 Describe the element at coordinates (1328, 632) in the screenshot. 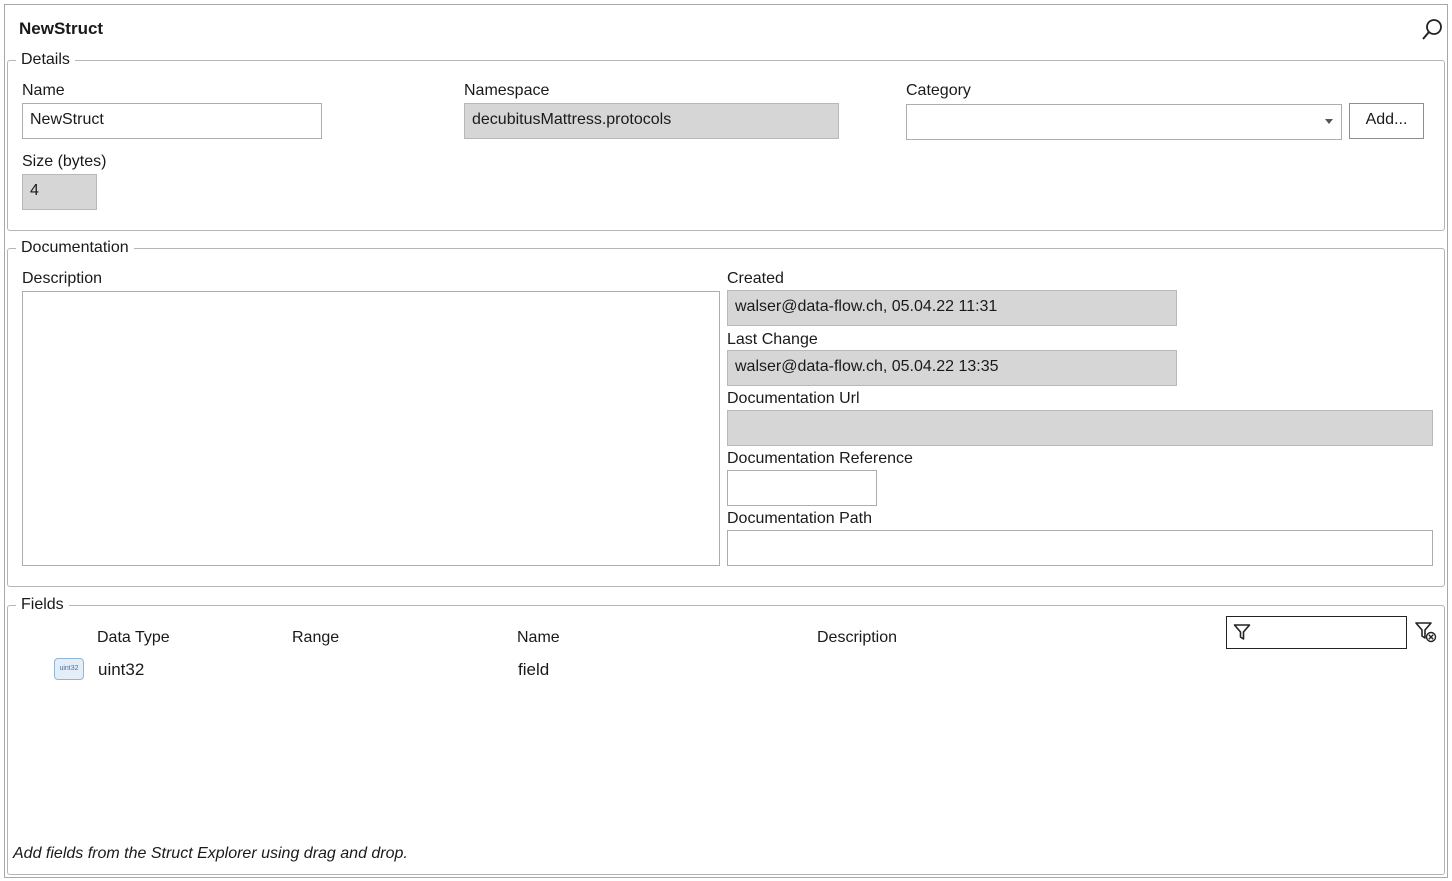

I see `filter-input` at that location.